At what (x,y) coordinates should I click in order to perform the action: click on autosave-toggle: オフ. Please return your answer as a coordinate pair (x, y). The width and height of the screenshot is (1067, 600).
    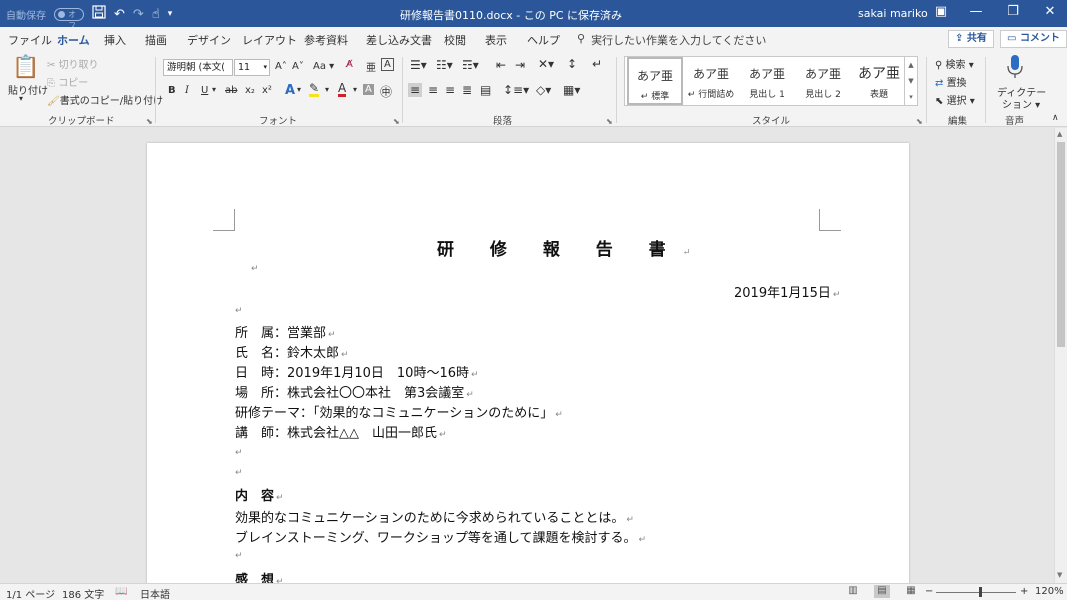
    Looking at the image, I should click on (69, 18).